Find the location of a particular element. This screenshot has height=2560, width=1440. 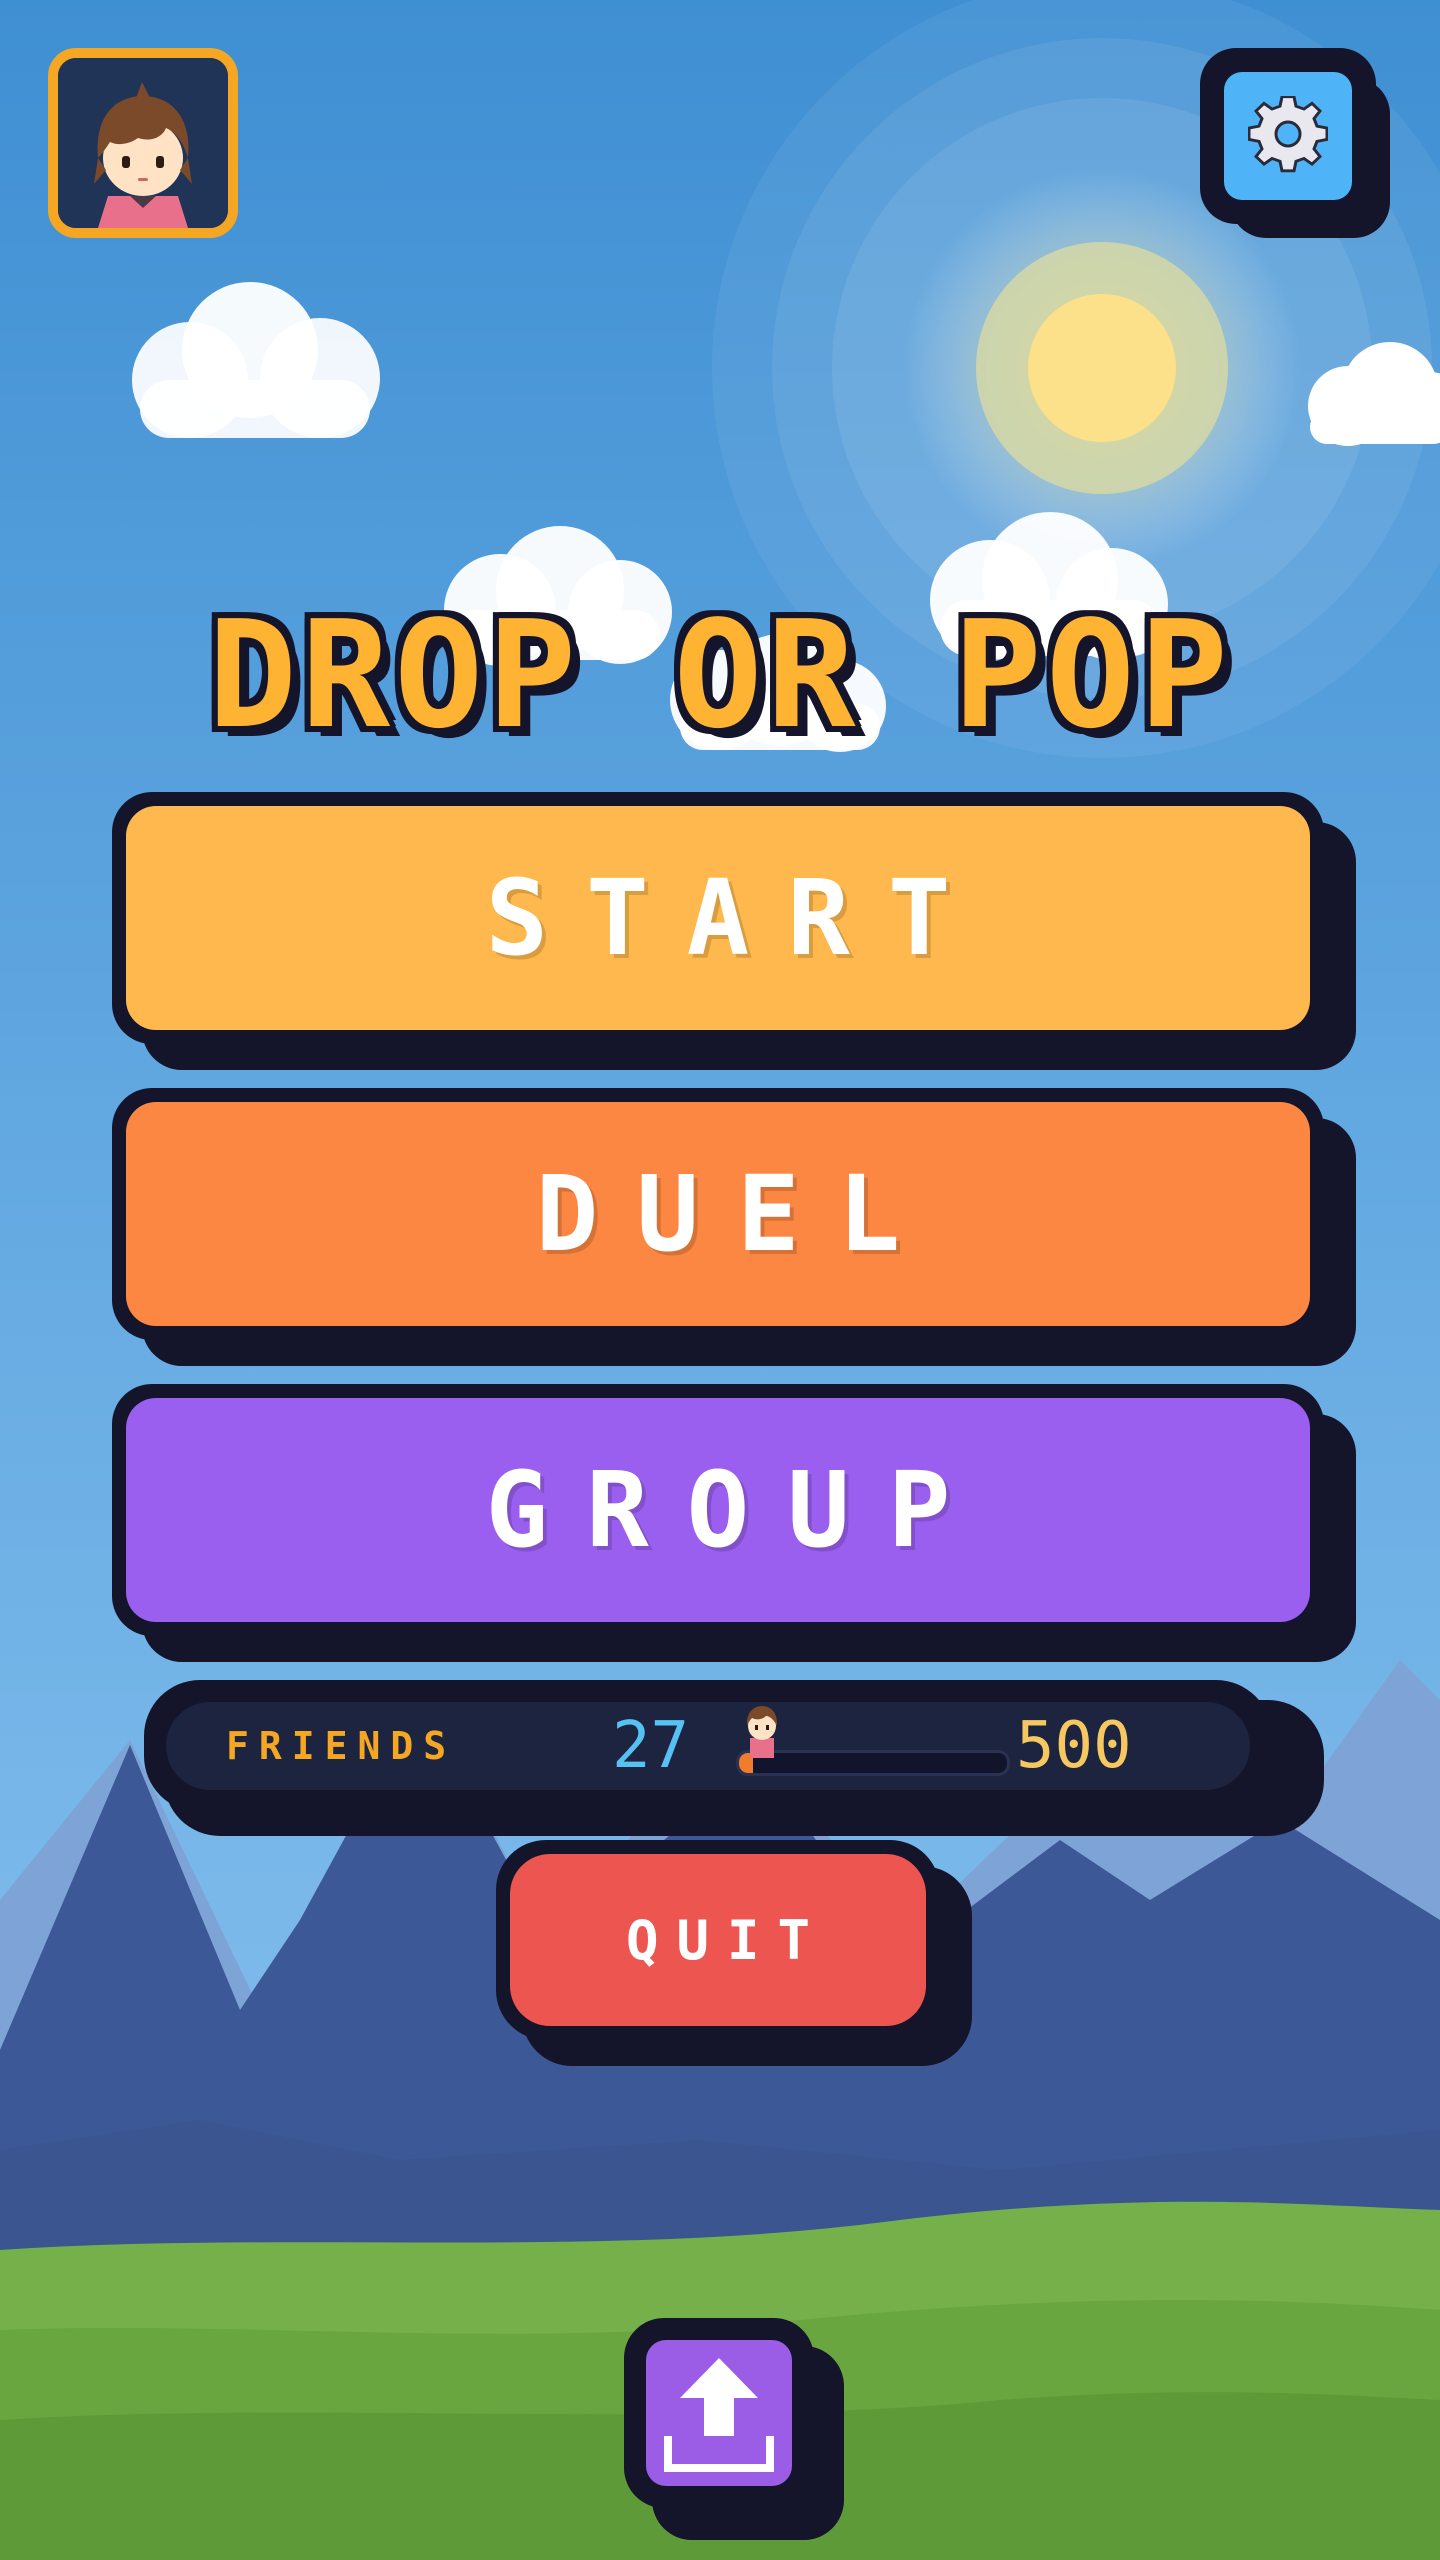

start-control: START is located at coordinates (734, 931).